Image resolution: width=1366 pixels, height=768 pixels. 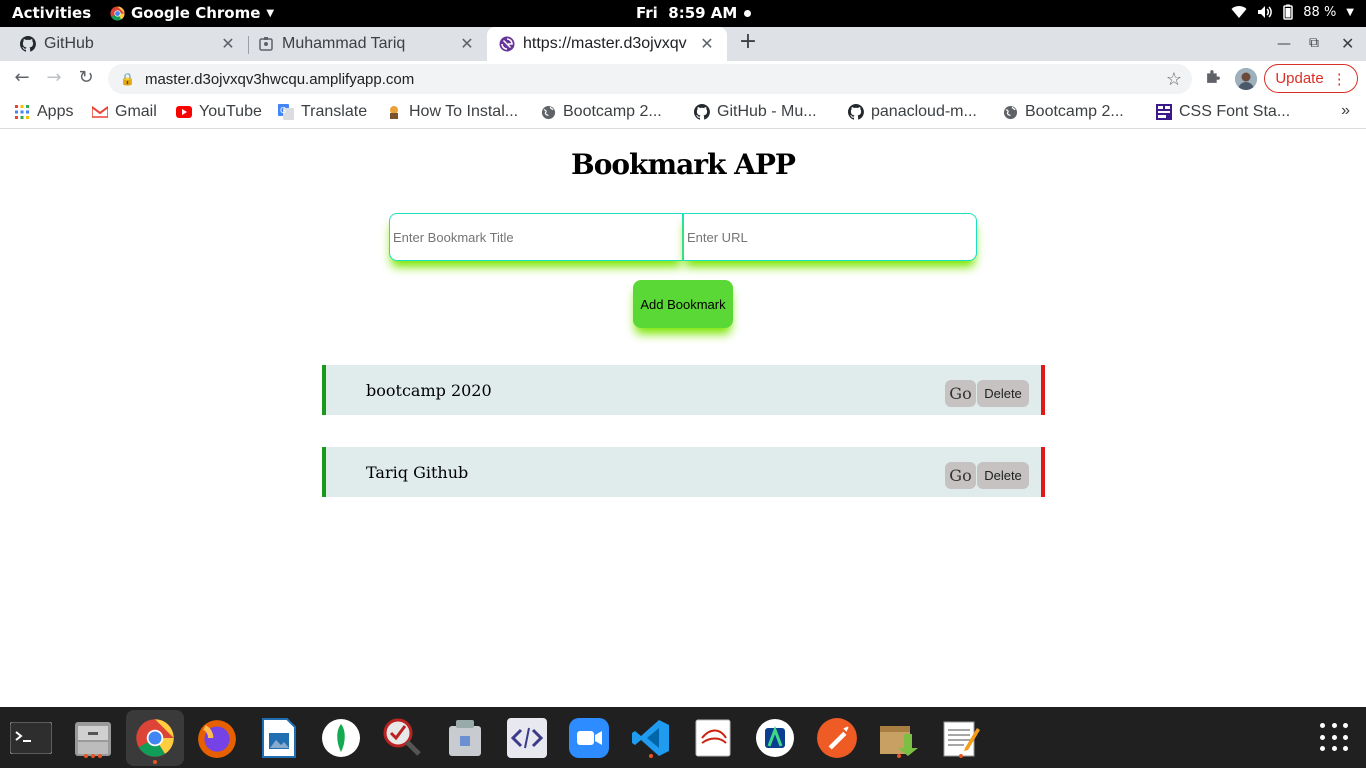 I want to click on translate-icon: G, so click(x=286, y=112).